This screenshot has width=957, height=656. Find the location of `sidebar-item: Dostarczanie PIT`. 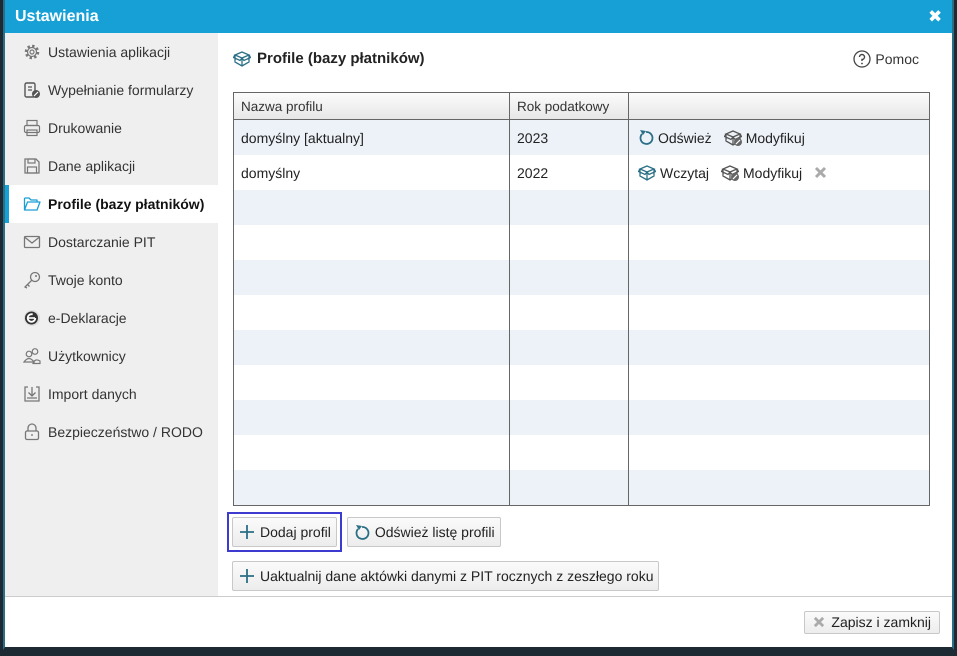

sidebar-item: Dostarczanie PIT is located at coordinates (111, 242).